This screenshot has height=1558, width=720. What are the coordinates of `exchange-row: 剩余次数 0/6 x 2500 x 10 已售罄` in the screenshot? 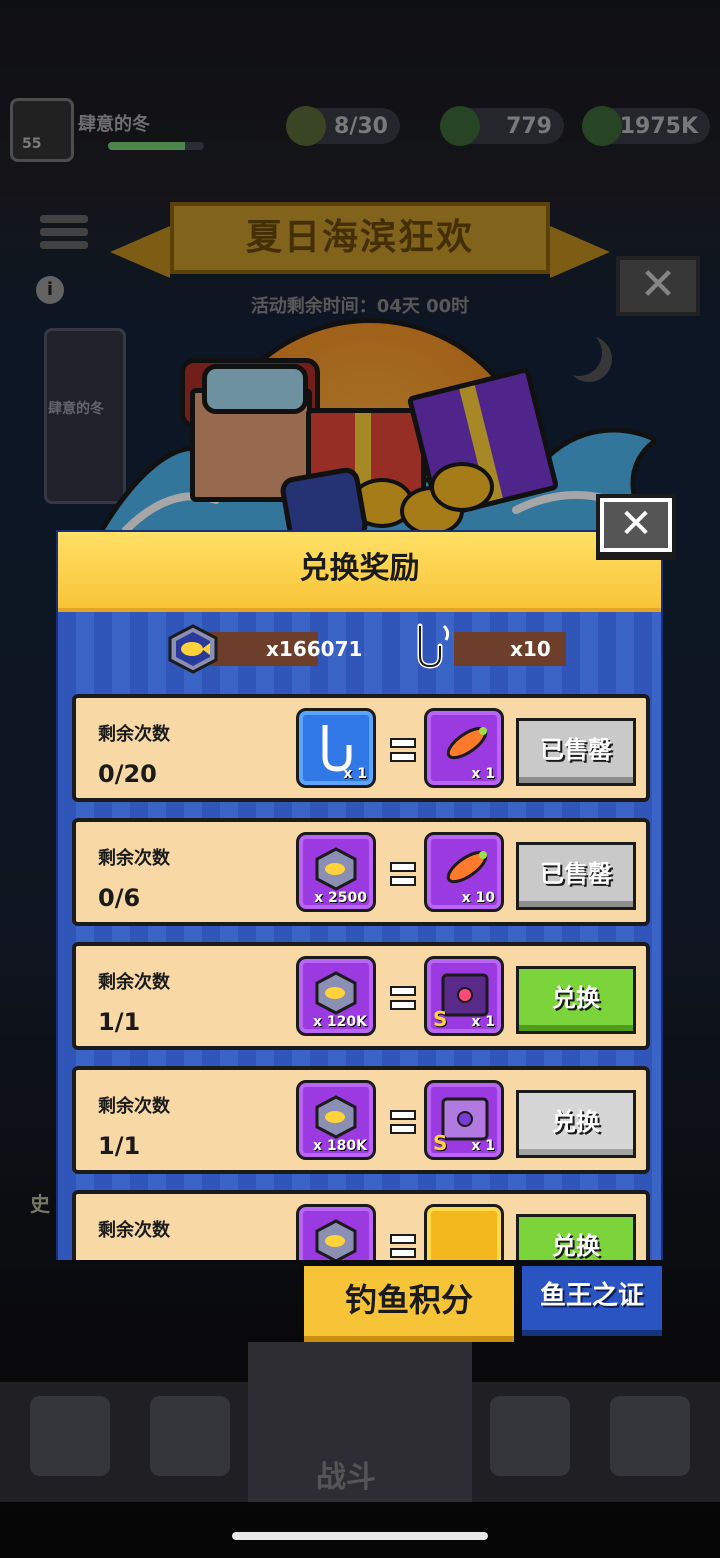 It's located at (361, 872).